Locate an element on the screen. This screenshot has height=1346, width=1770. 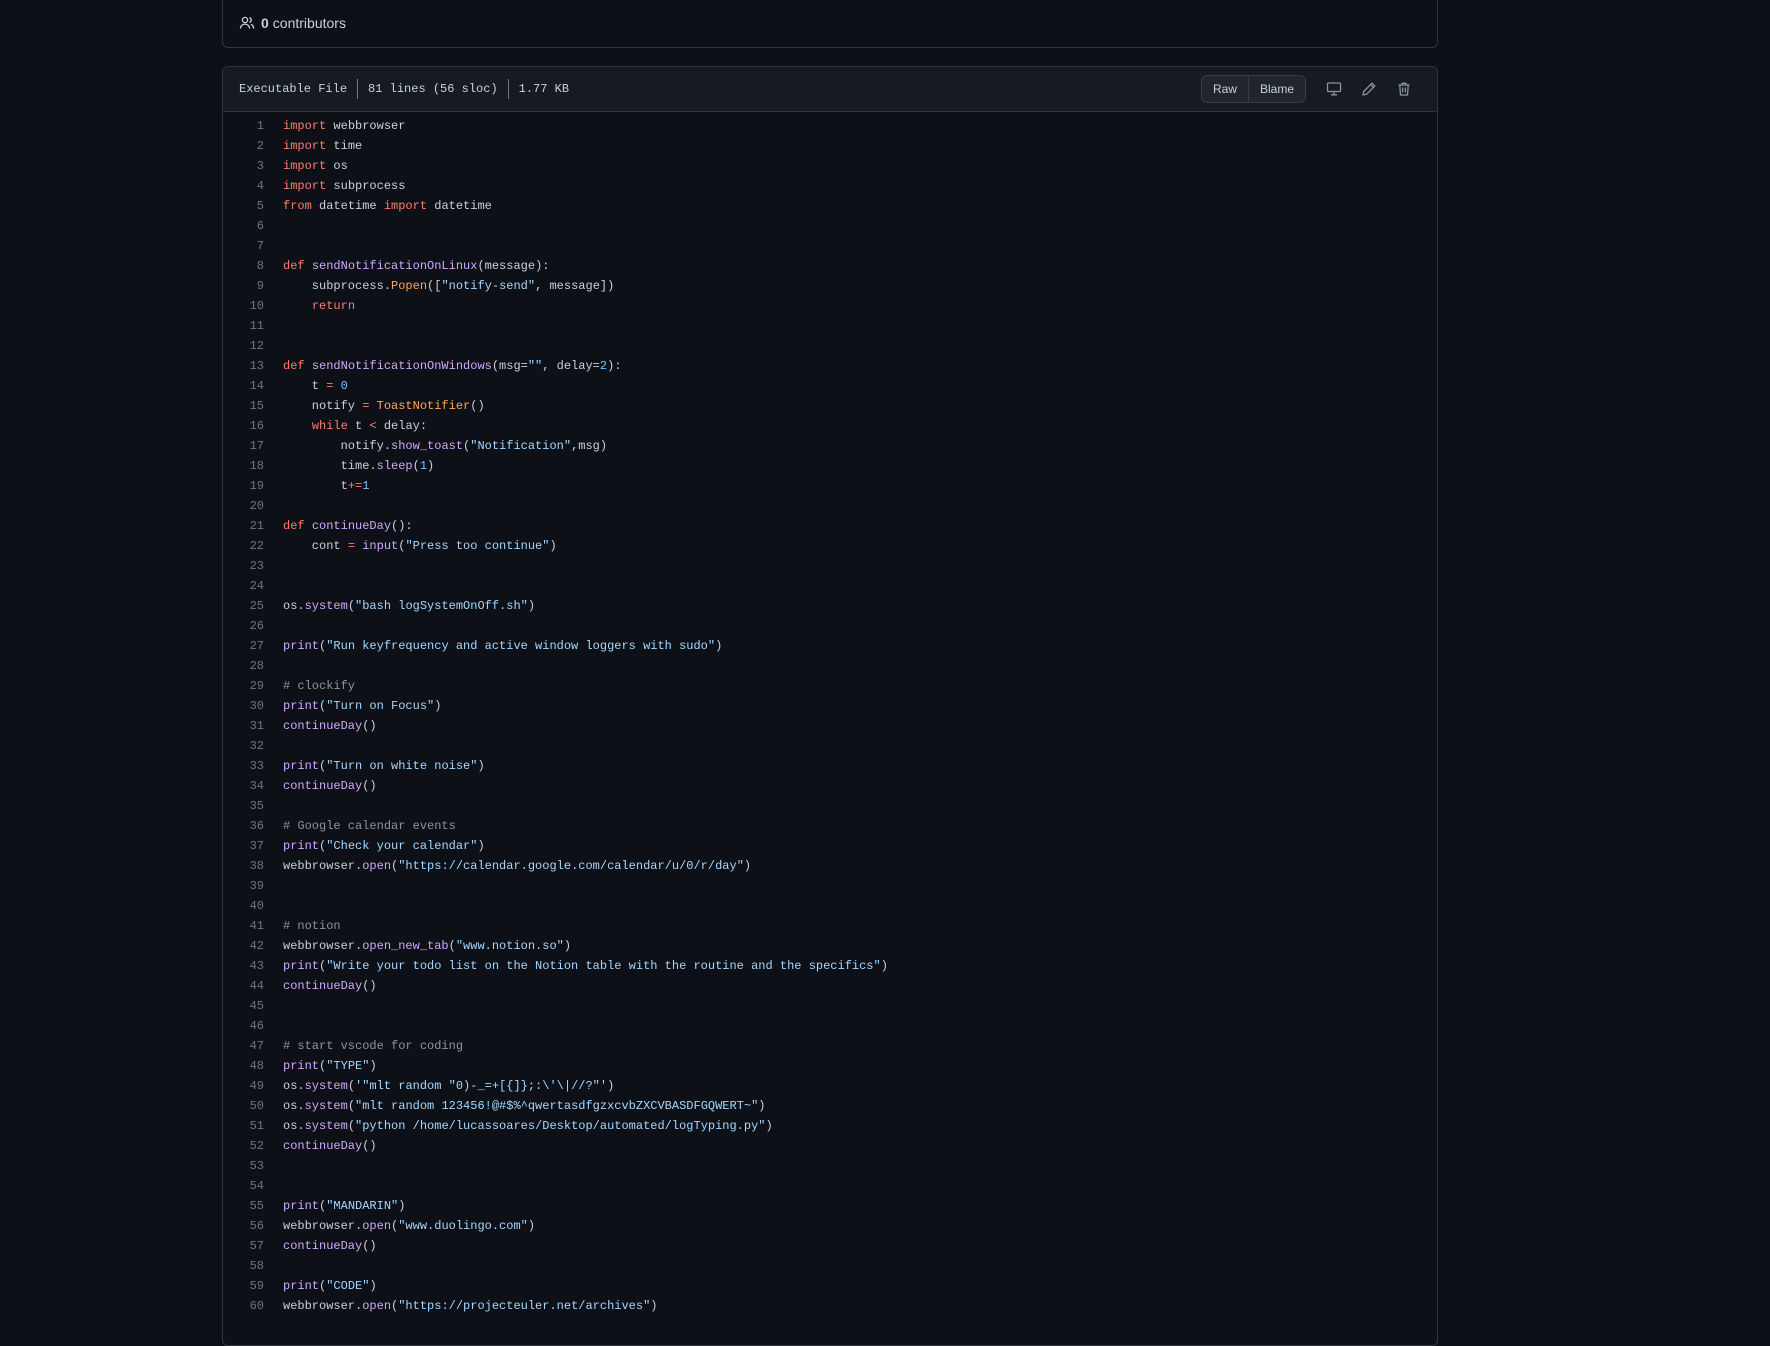
line-number: 26 is located at coordinates (253, 626).